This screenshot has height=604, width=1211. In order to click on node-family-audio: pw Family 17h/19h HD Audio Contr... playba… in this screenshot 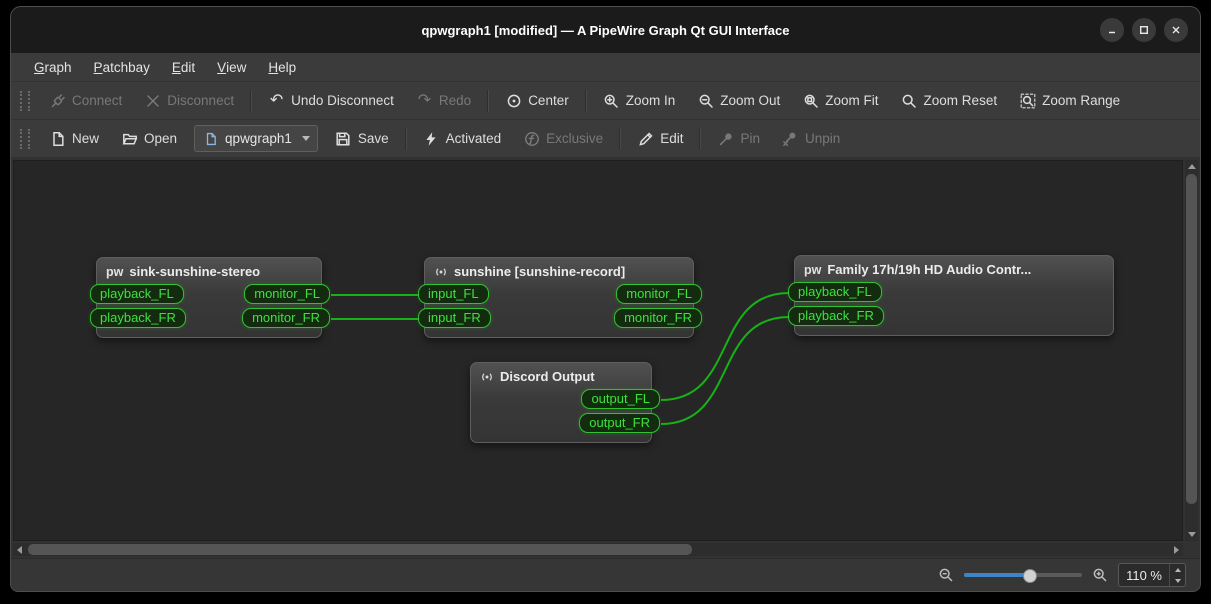, I will do `click(951, 295)`.